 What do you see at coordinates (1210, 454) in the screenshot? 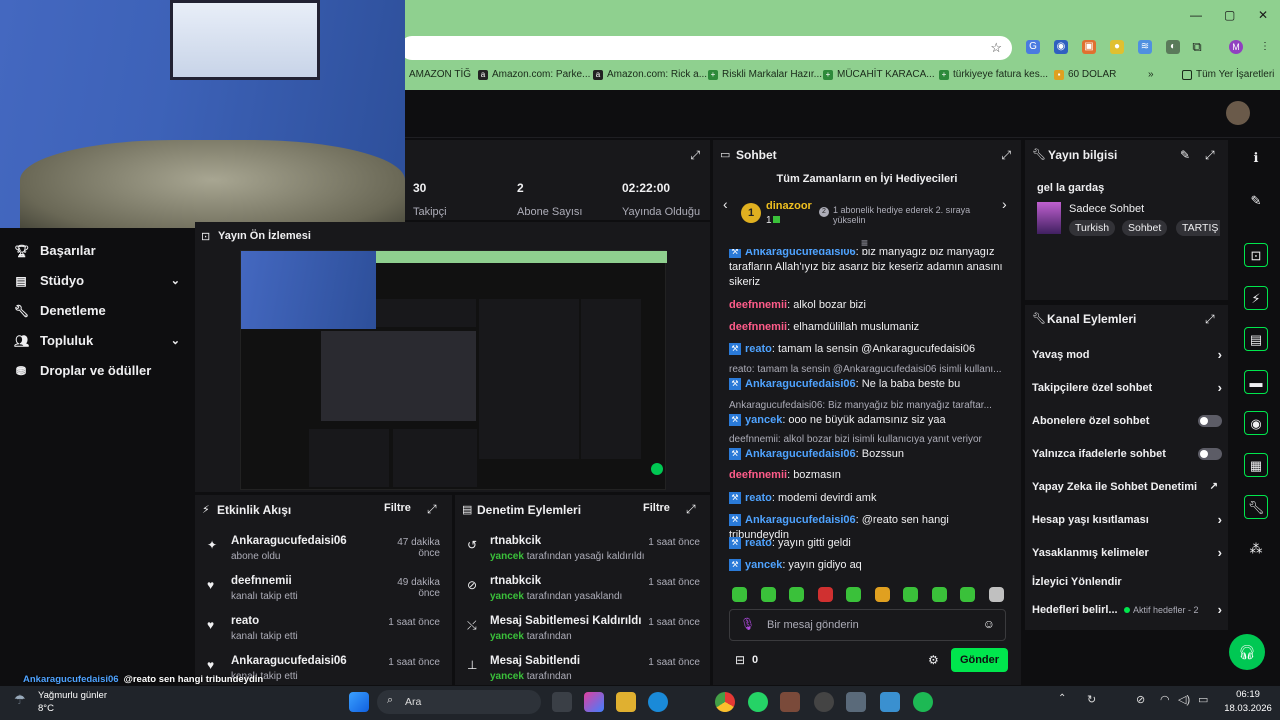
I see `toggle-switch` at bounding box center [1210, 454].